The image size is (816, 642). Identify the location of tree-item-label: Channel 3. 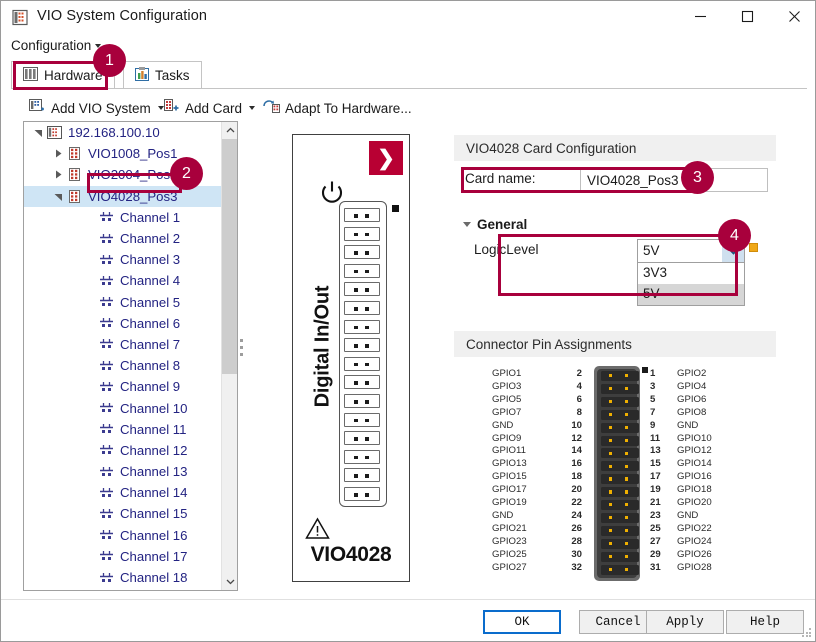
(150, 260).